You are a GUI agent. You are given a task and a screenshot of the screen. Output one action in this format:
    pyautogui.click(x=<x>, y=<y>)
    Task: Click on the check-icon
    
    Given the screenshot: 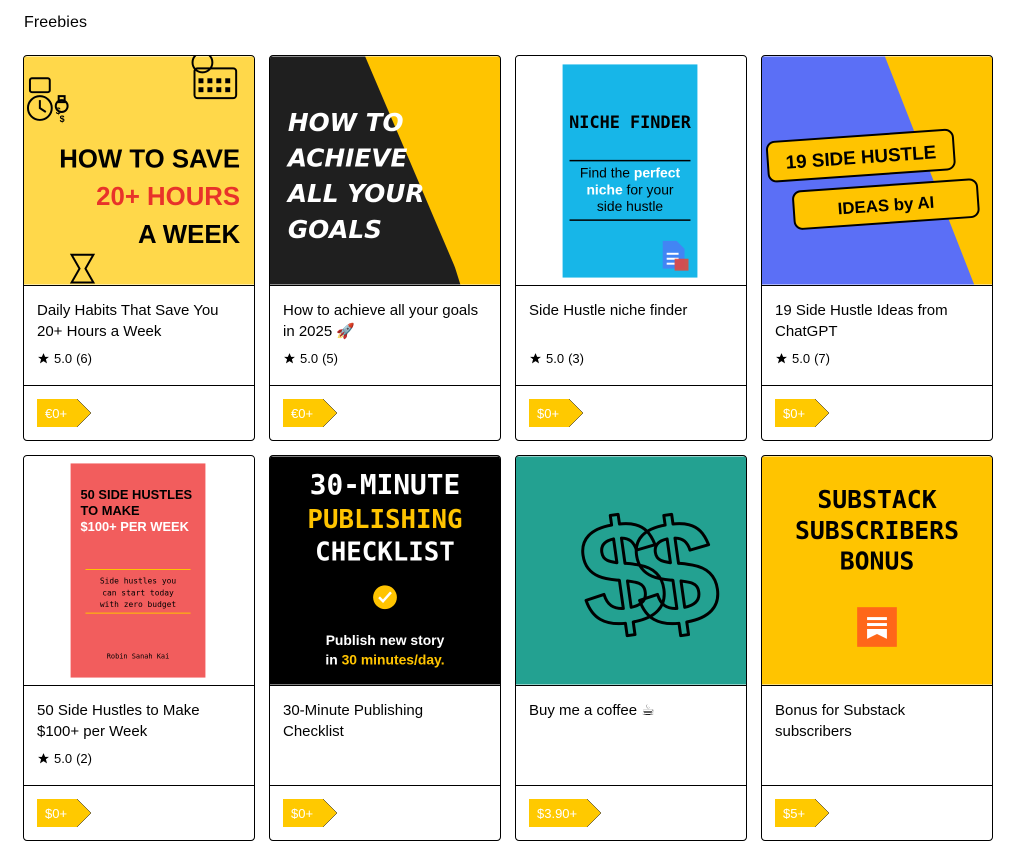 What is the action you would take?
    pyautogui.click(x=385, y=597)
    